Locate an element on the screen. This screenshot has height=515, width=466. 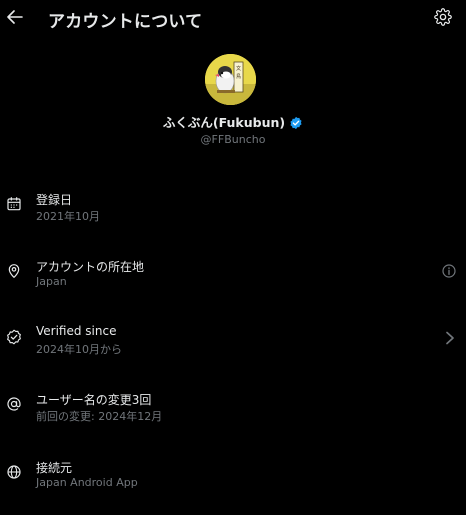
verified-check-icon is located at coordinates (14, 337).